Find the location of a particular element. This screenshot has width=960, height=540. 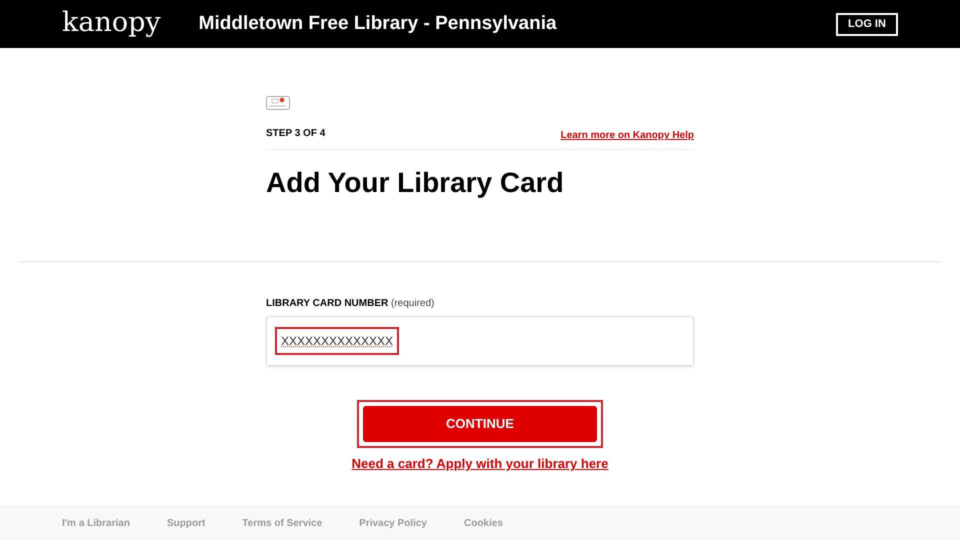

login-button: LOG IN is located at coordinates (867, 24).